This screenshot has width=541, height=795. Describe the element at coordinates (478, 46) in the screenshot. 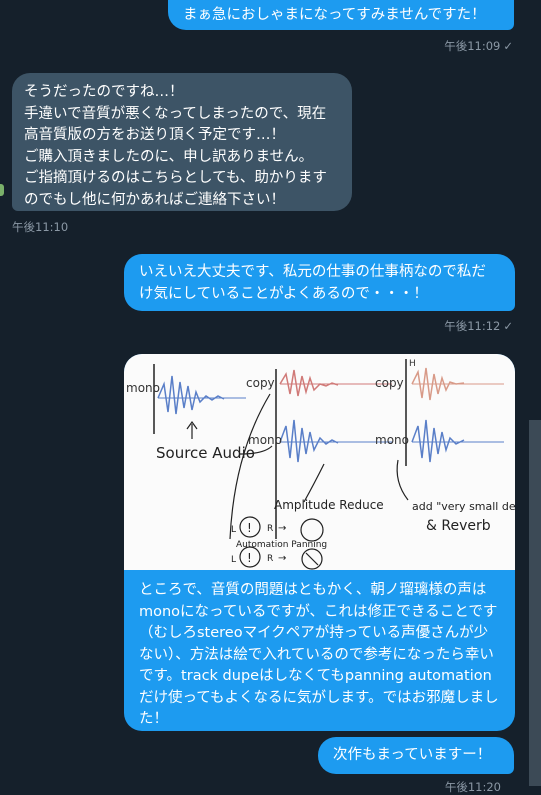

I see `message-timestamp: 午後11:09 ✓` at that location.